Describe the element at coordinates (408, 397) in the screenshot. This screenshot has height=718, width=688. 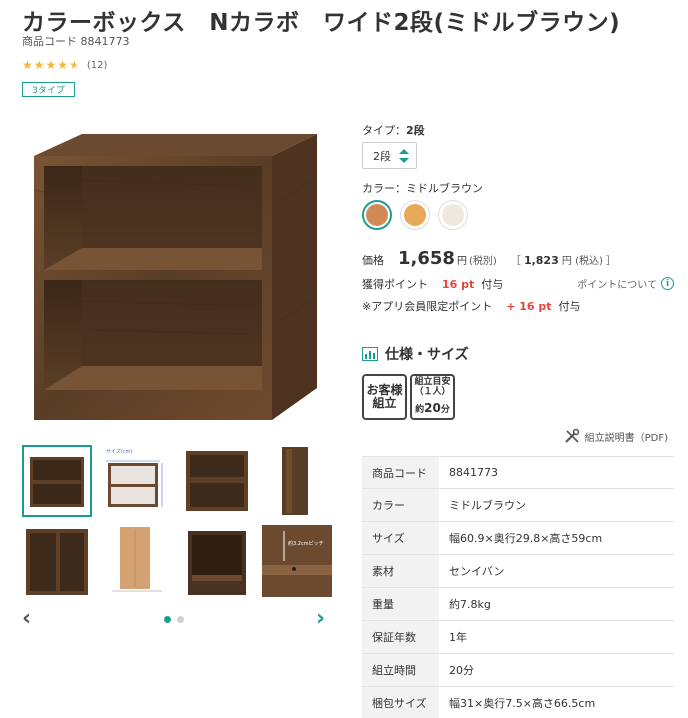
I see `assembly-badges: お客様 組立 組立目安 （１人） 約20分` at that location.